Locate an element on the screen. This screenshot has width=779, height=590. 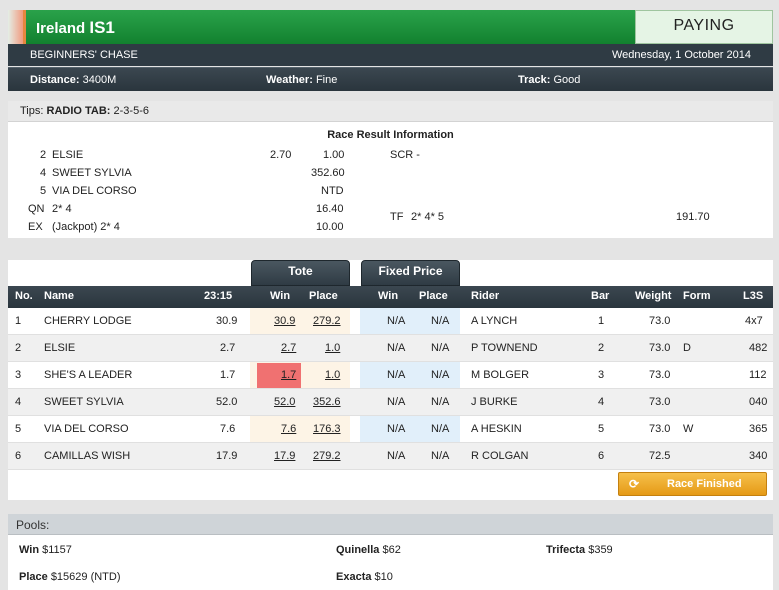
win-odds-link: 7.6 is located at coordinates (288, 429).